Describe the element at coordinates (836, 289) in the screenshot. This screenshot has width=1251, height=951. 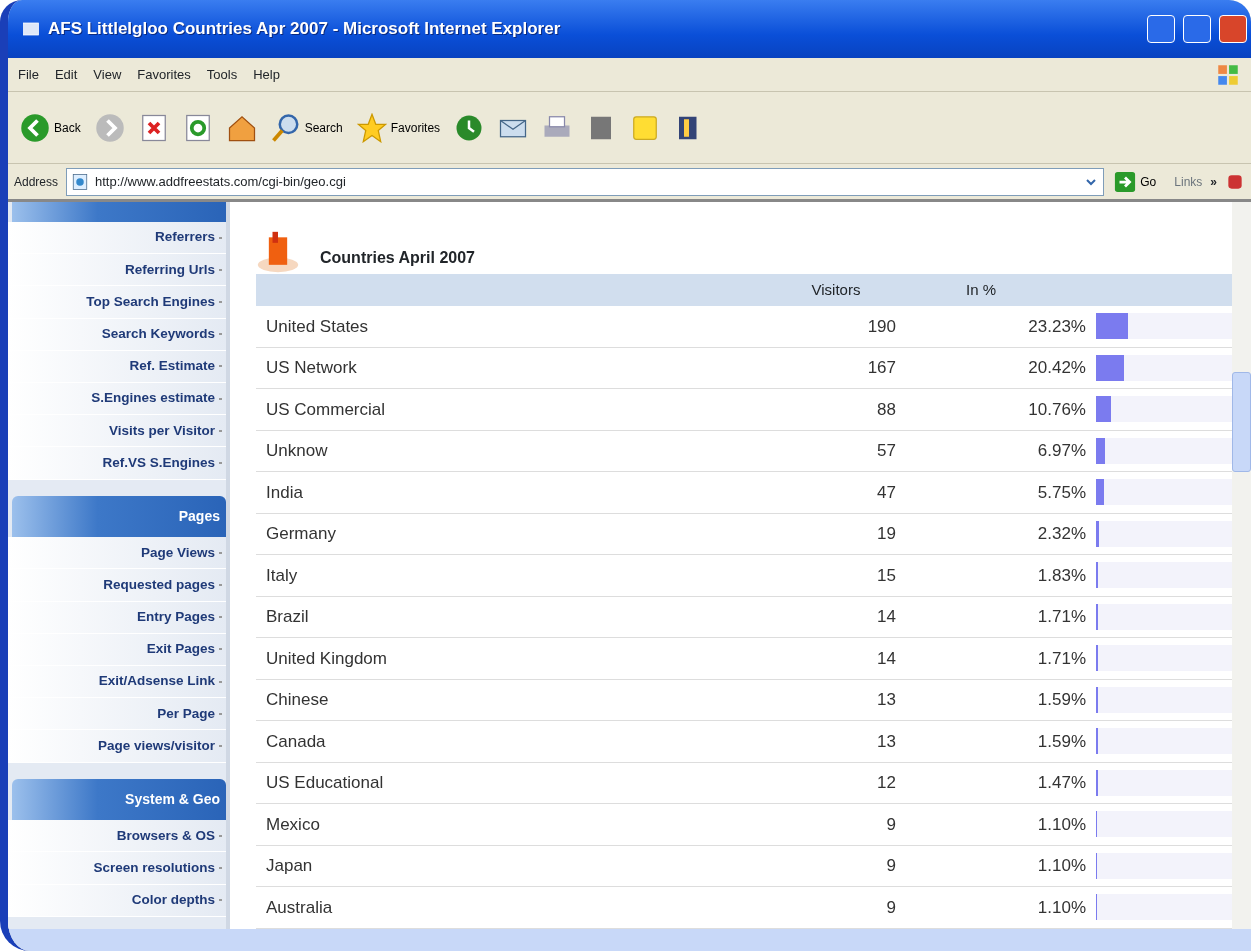
I see `column-header: Visitors` at that location.